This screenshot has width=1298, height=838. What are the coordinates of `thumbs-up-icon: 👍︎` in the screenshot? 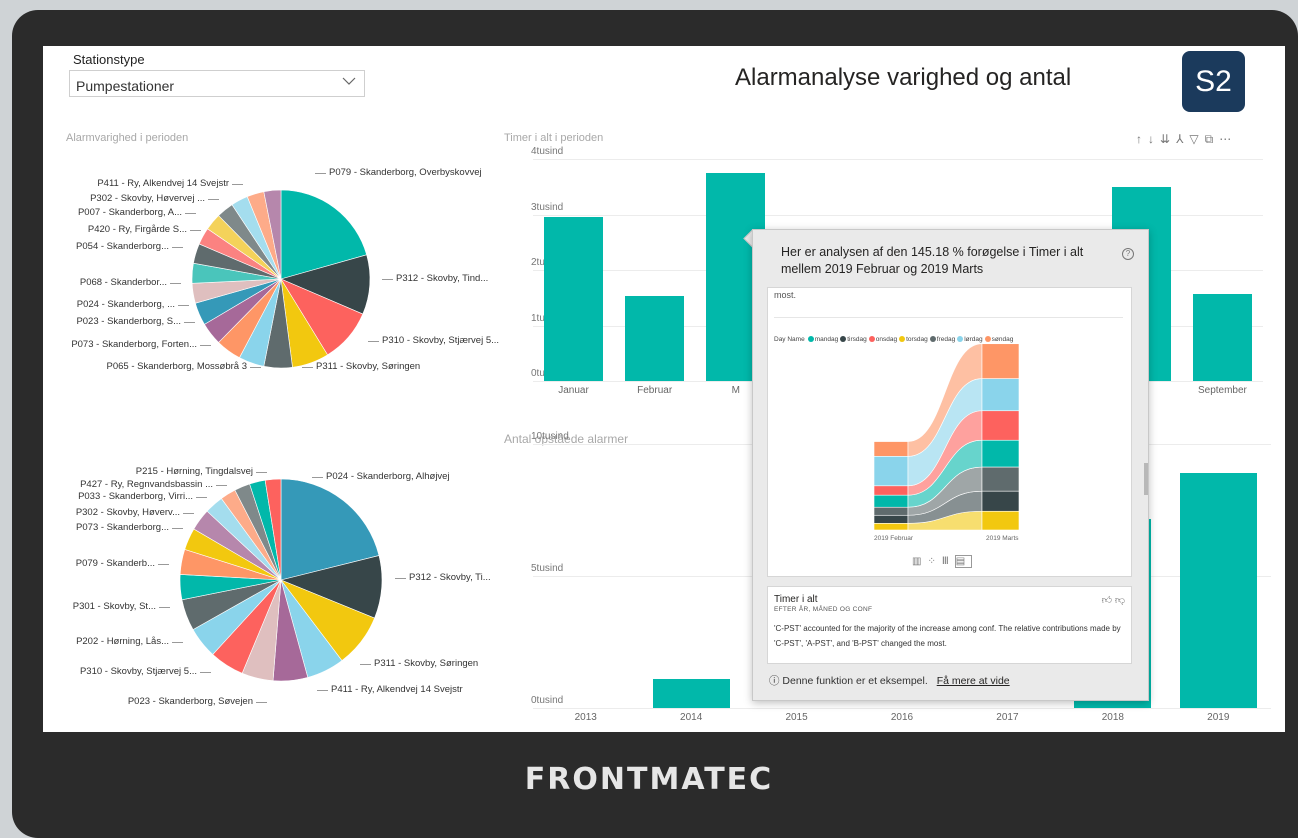 It's located at (1107, 600).